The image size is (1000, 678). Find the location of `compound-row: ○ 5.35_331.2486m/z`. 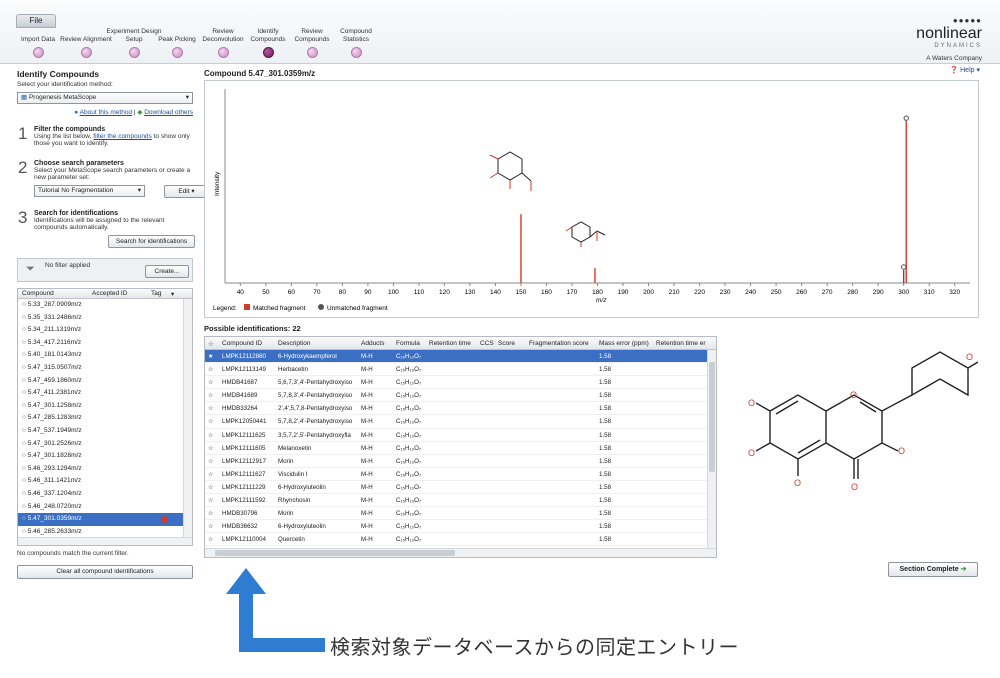

compound-row: ○ 5.35_331.2486m/z is located at coordinates (105, 318).